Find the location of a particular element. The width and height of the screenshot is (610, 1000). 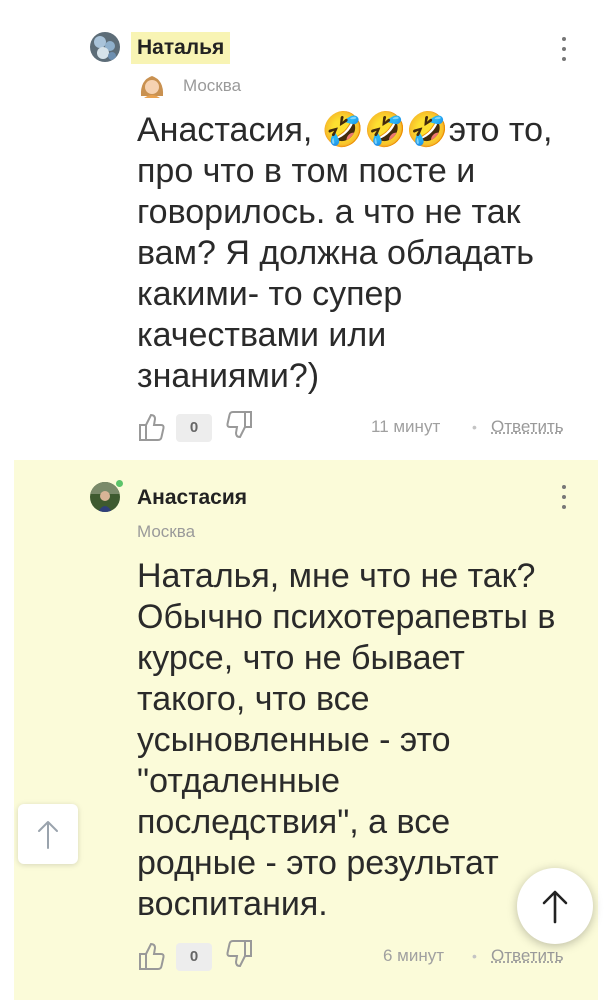

comment-time: 11 минут is located at coordinates (406, 426).